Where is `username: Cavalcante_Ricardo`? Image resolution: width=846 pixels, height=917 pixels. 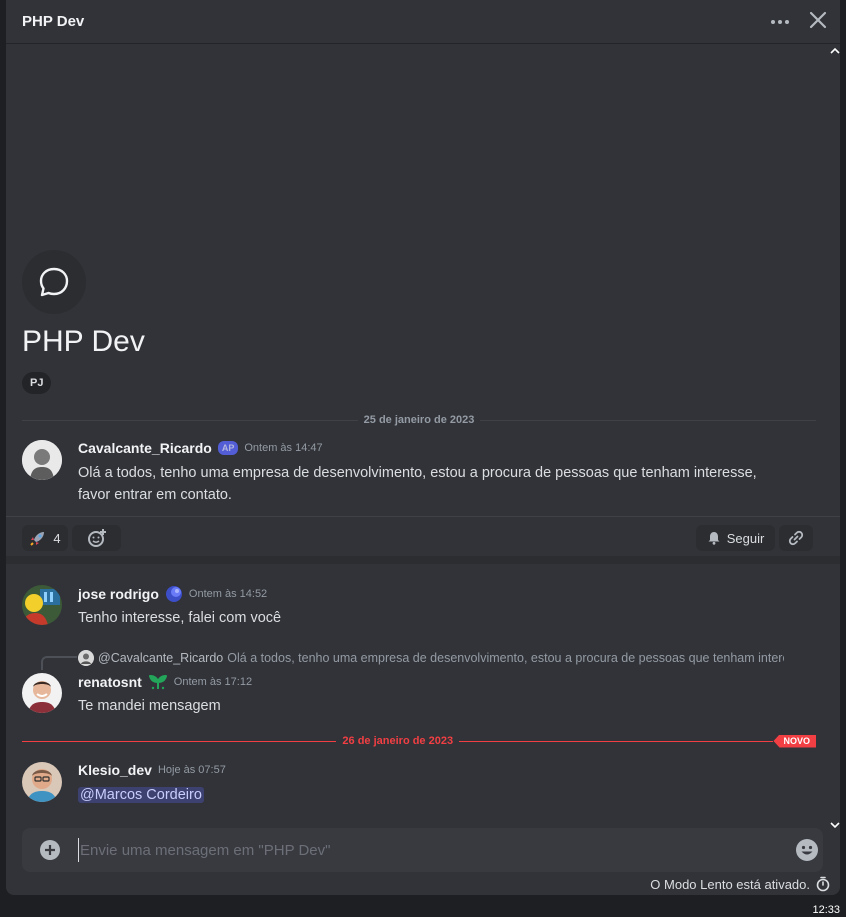 username: Cavalcante_Ricardo is located at coordinates (145, 448).